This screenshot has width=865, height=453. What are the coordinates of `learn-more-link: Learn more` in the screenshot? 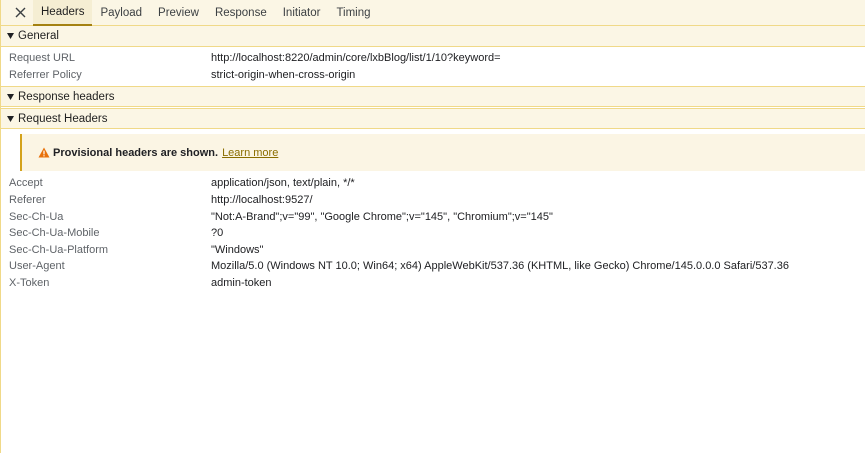 It's located at (250, 153).